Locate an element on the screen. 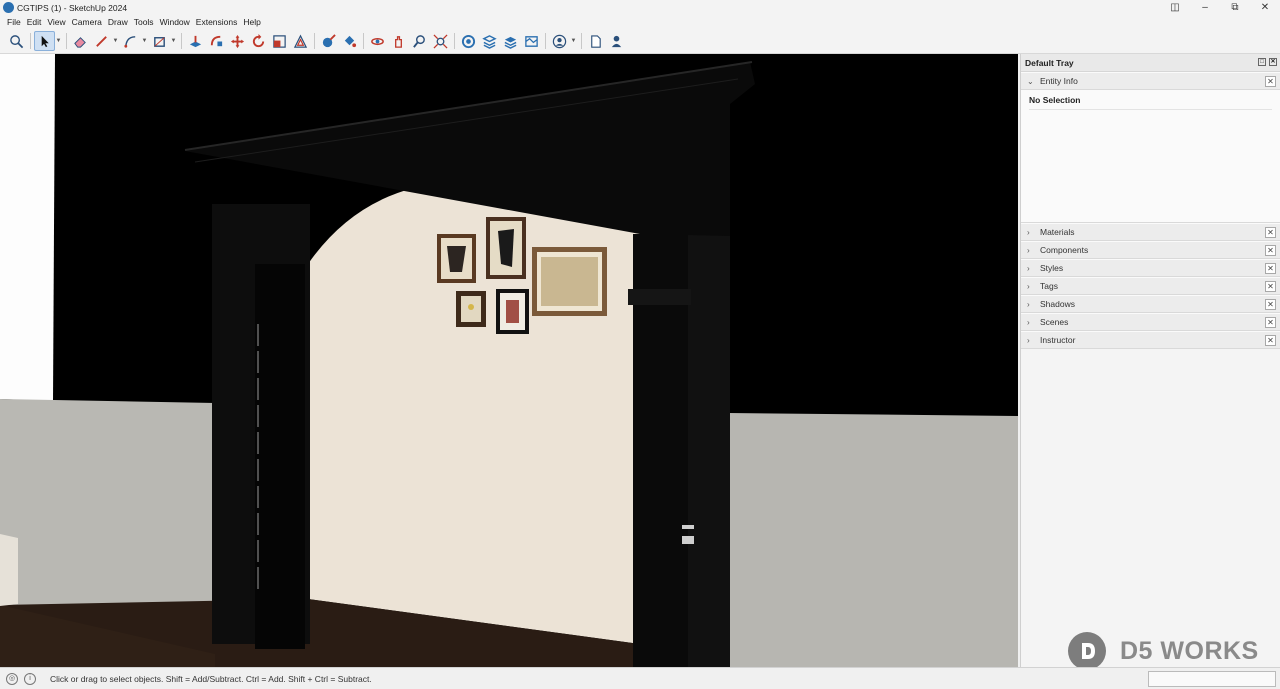 This screenshot has height=689, width=1280. offset-icon is located at coordinates (300, 41).